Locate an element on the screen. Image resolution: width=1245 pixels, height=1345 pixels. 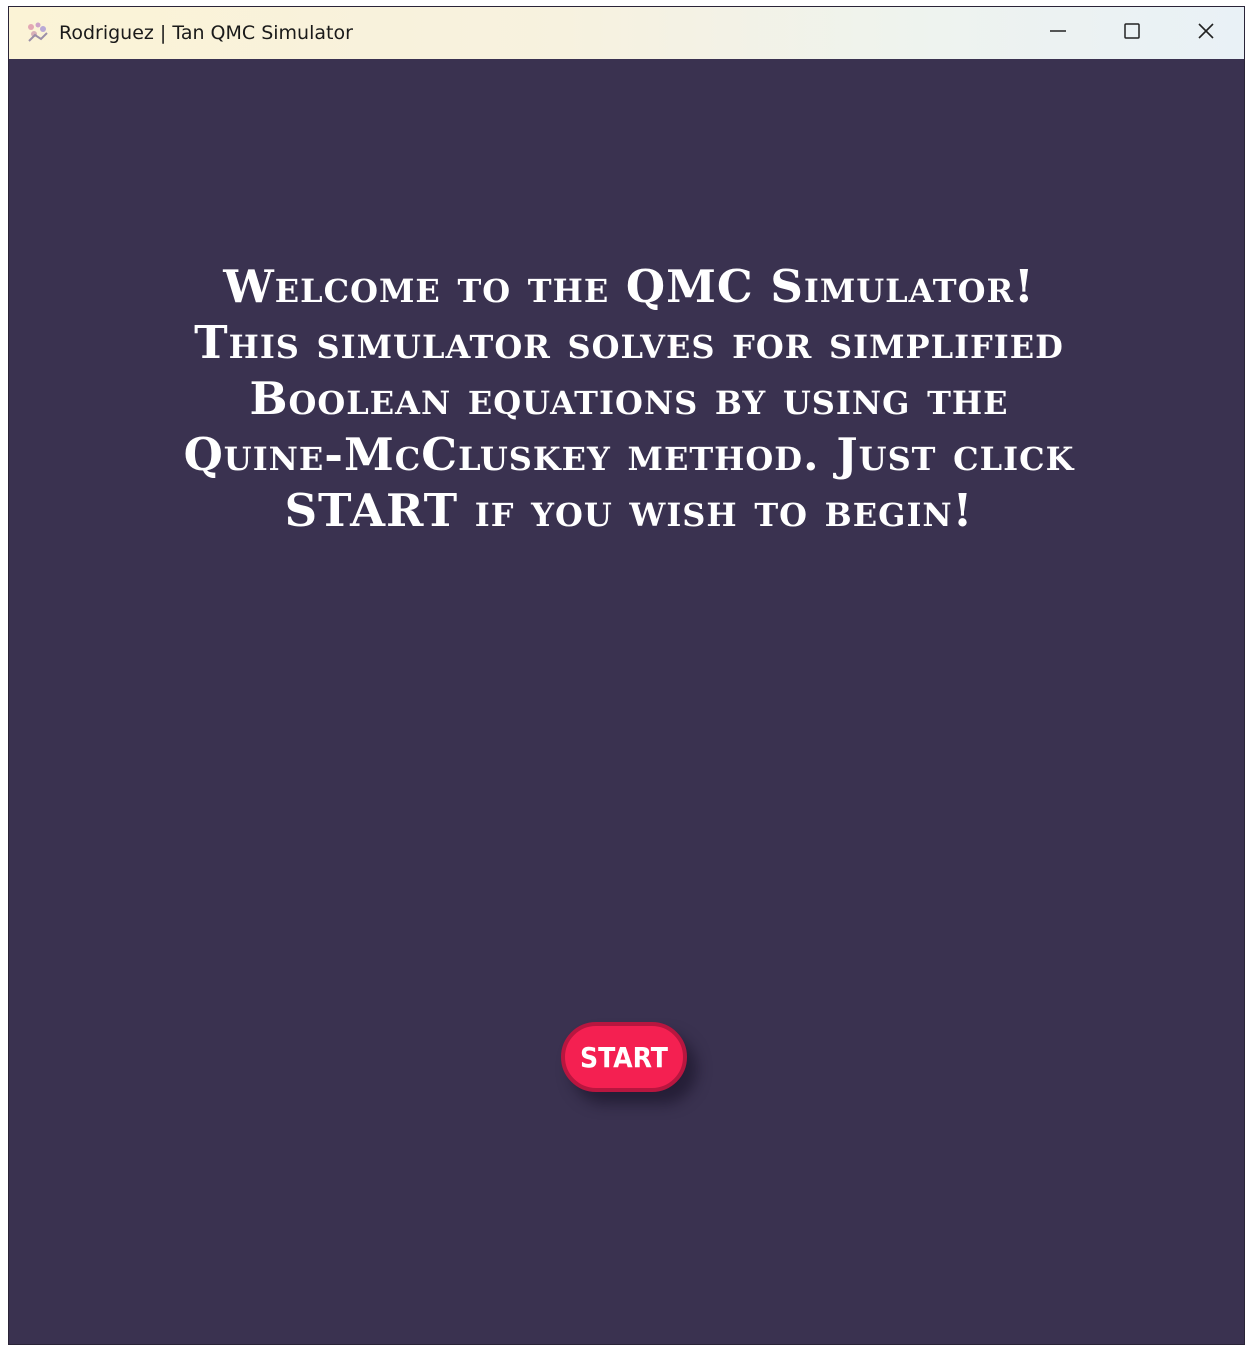
minimize-icon is located at coordinates (1058, 33).